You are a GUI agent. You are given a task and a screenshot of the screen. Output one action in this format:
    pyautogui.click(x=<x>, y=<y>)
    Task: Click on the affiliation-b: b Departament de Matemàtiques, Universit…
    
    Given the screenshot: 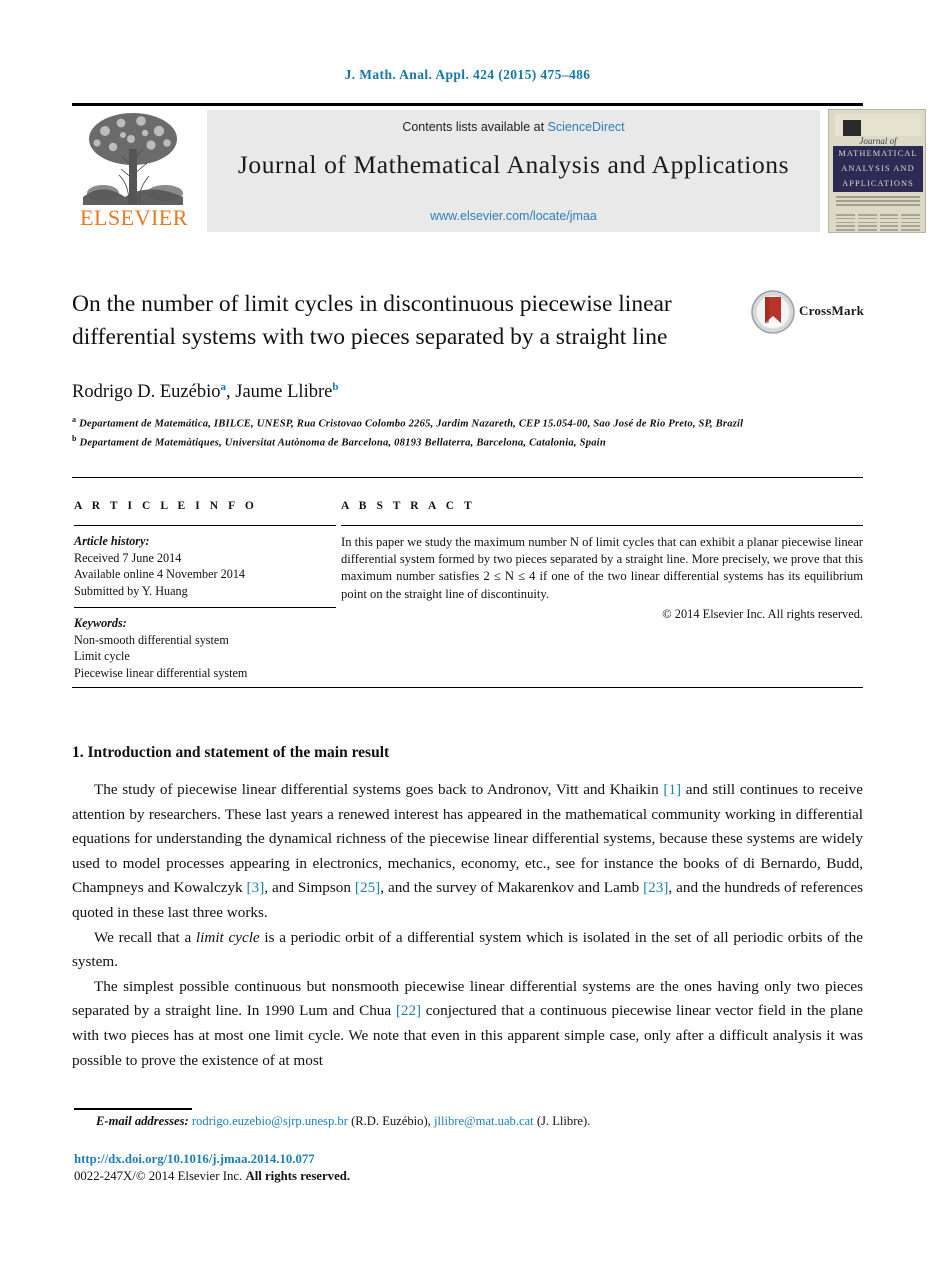 What is the action you would take?
    pyautogui.click(x=467, y=441)
    